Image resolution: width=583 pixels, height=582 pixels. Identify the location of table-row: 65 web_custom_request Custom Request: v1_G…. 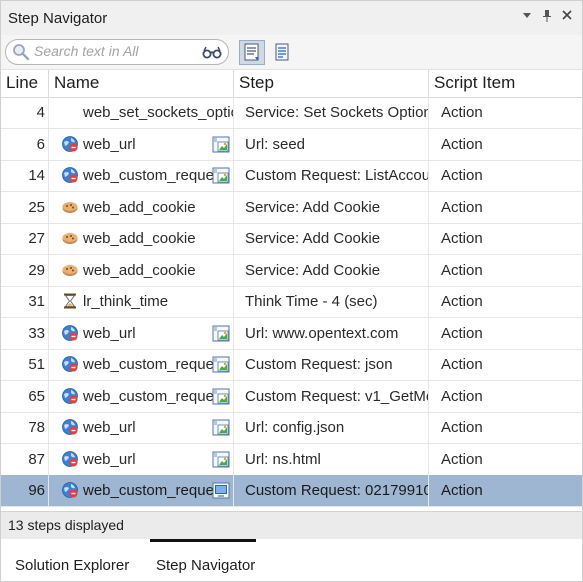
(291, 396).